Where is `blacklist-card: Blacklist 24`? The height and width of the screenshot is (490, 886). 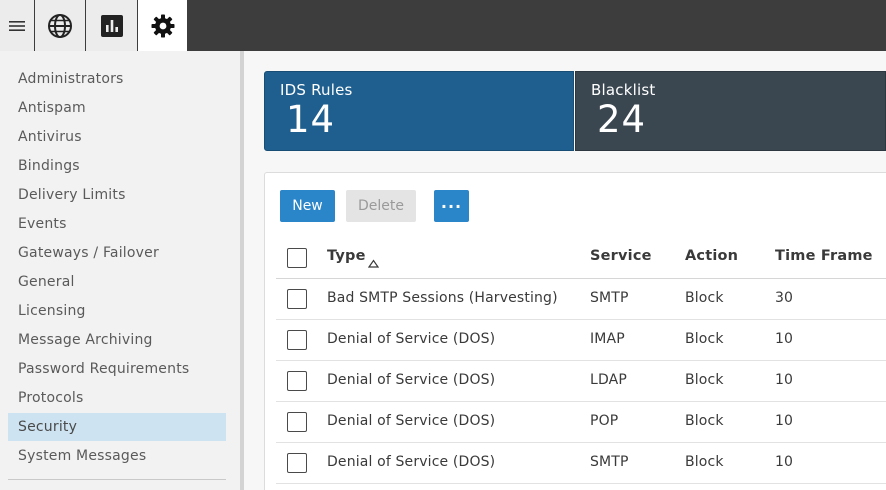
blacklist-card: Blacklist 24 is located at coordinates (730, 111).